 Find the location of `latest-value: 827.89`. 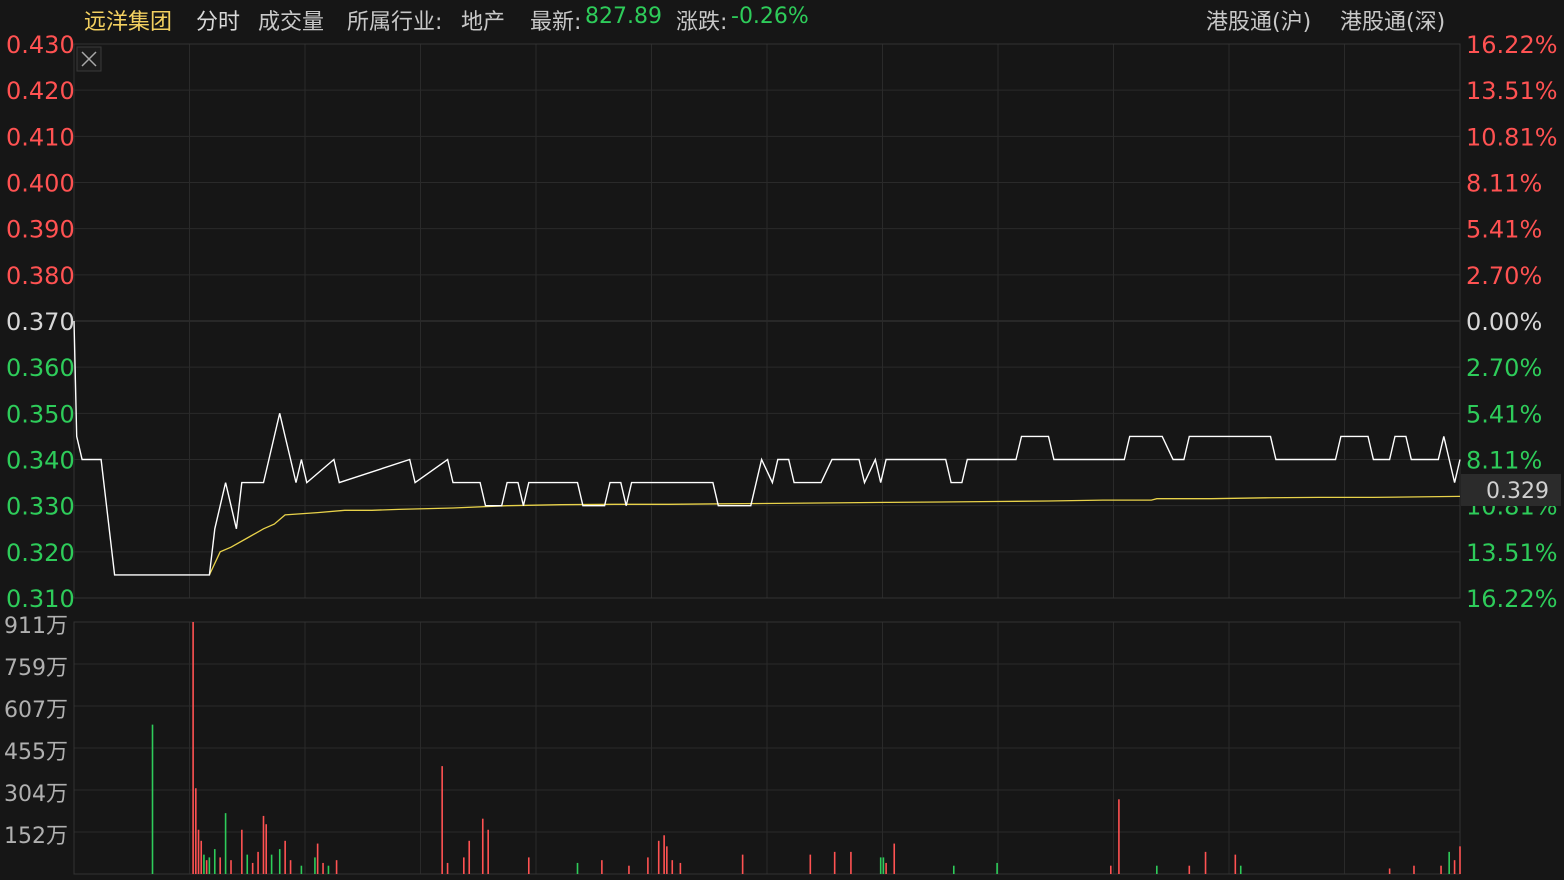

latest-value: 827.89 is located at coordinates (623, 16).